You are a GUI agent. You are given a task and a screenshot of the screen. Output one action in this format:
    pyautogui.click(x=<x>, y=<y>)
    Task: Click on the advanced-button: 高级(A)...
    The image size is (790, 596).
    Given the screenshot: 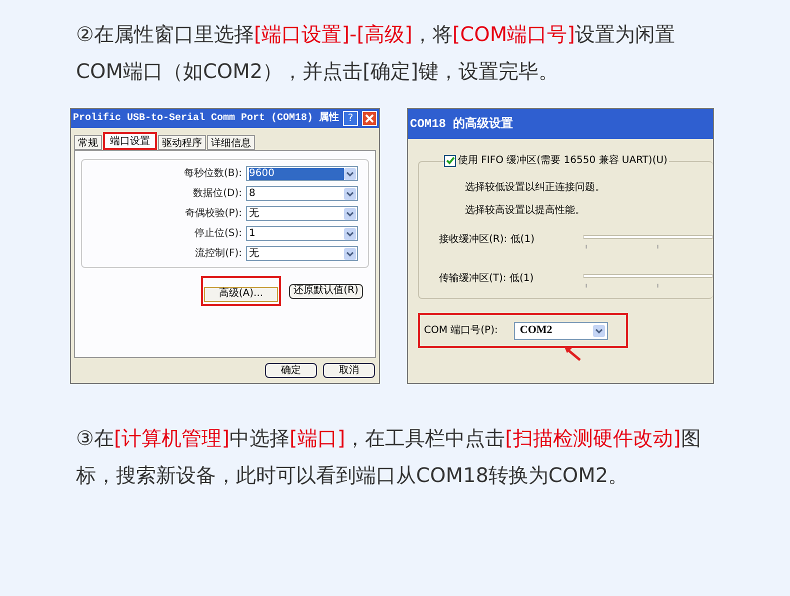 What is the action you would take?
    pyautogui.click(x=241, y=294)
    